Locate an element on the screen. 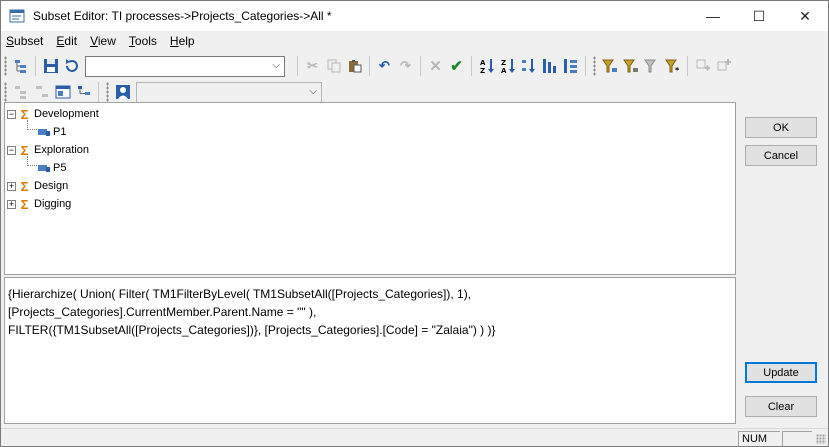 This screenshot has width=829, height=447. ok-button: OK is located at coordinates (781, 127).